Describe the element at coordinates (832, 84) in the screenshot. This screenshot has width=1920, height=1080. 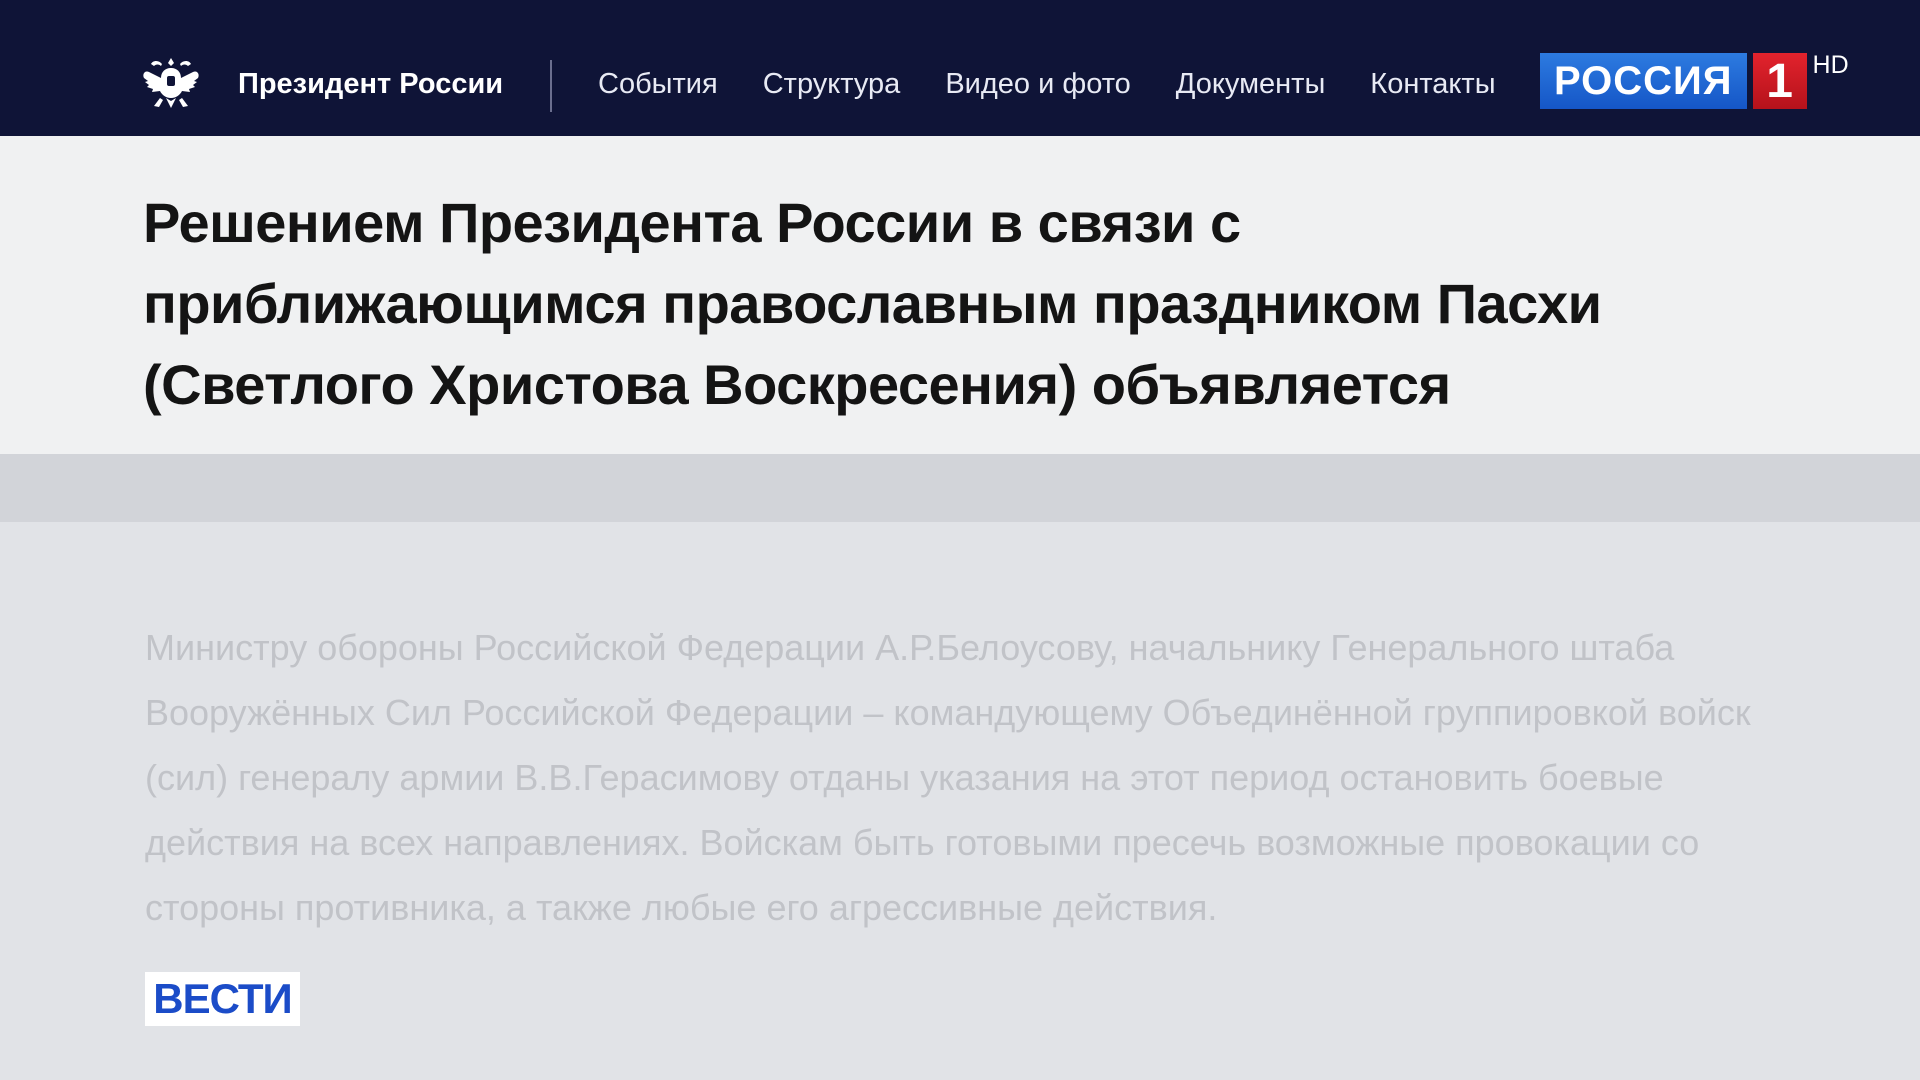
I see `nav-item-structure: Структура` at that location.